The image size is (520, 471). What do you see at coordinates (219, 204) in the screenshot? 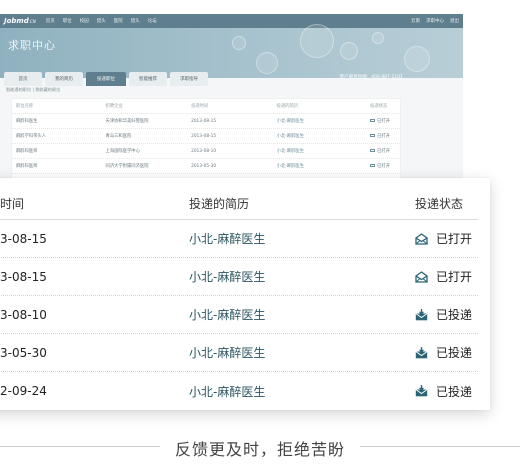
I see `column-header-resume: 投递的简历` at bounding box center [219, 204].